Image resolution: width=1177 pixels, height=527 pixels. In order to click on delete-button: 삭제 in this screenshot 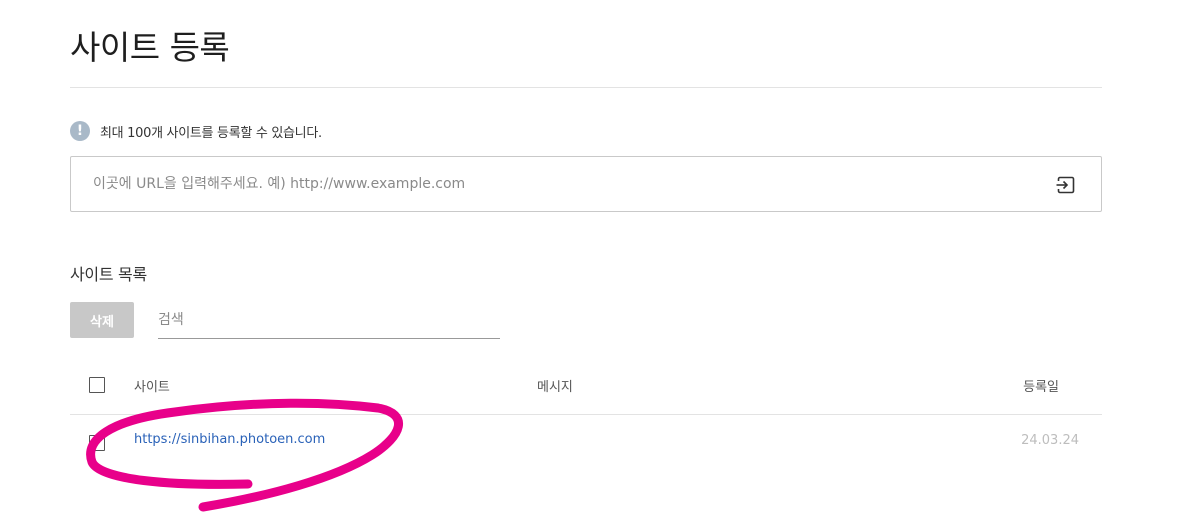, I will do `click(102, 320)`.